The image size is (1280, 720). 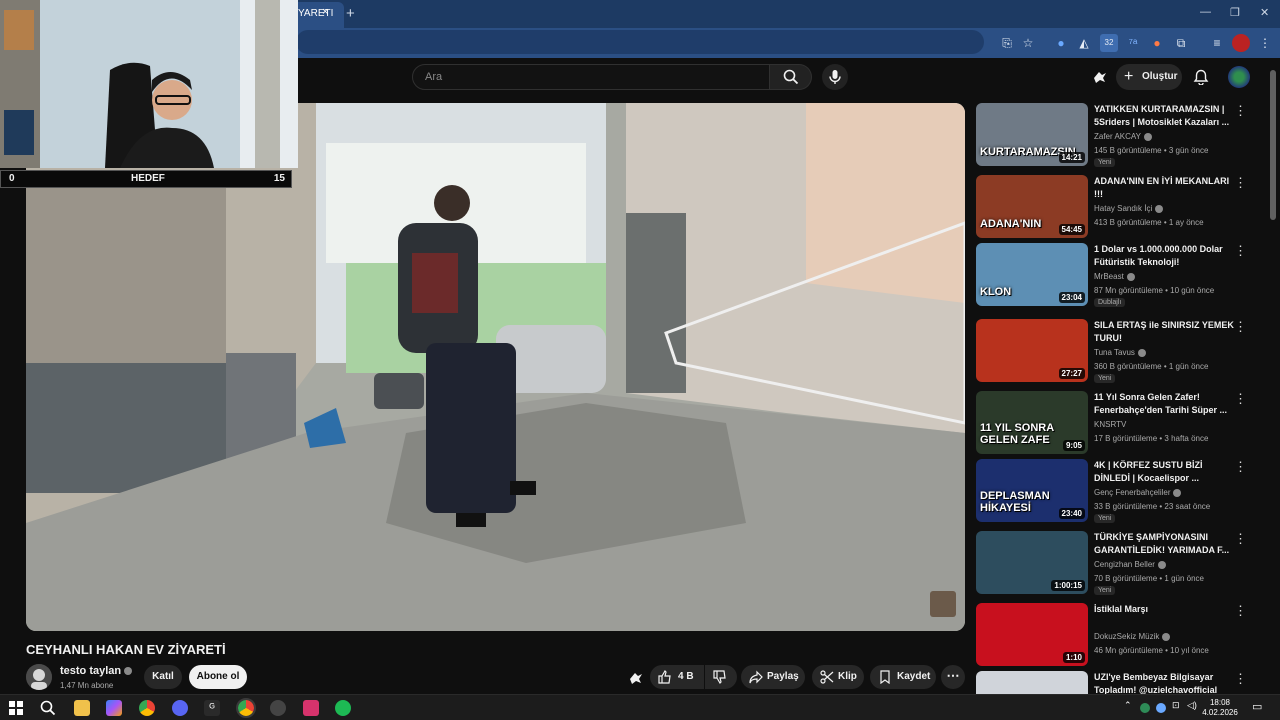 What do you see at coordinates (1264, 12) in the screenshot?
I see `window-close-button: ✕` at bounding box center [1264, 12].